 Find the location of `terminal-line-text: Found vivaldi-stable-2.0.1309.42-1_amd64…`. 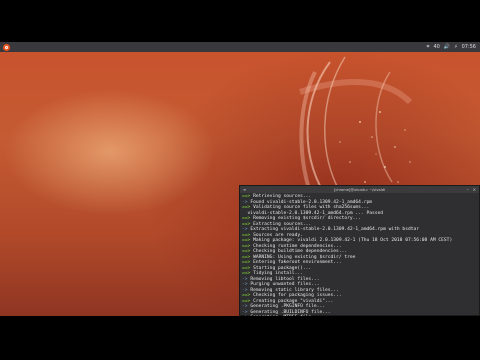

terminal-line-text: Found vivaldi-stable-2.0.1309.42-1_amd64… is located at coordinates (311, 202).